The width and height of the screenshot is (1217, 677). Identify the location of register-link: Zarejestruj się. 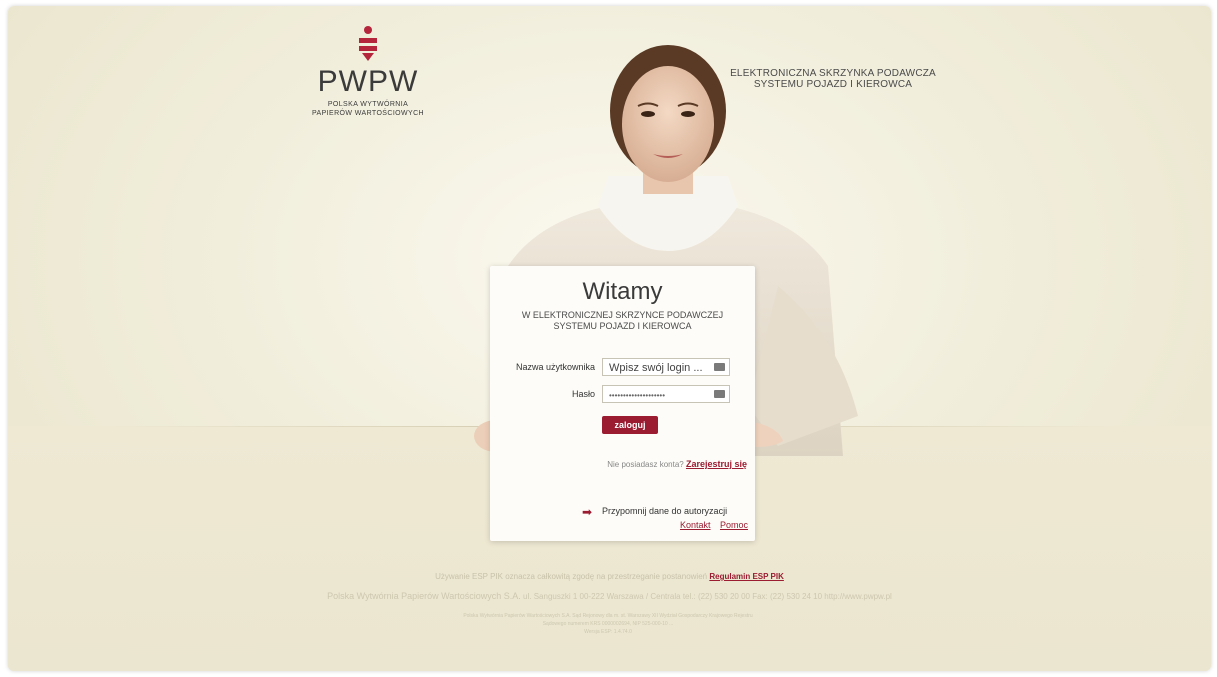
(716, 464).